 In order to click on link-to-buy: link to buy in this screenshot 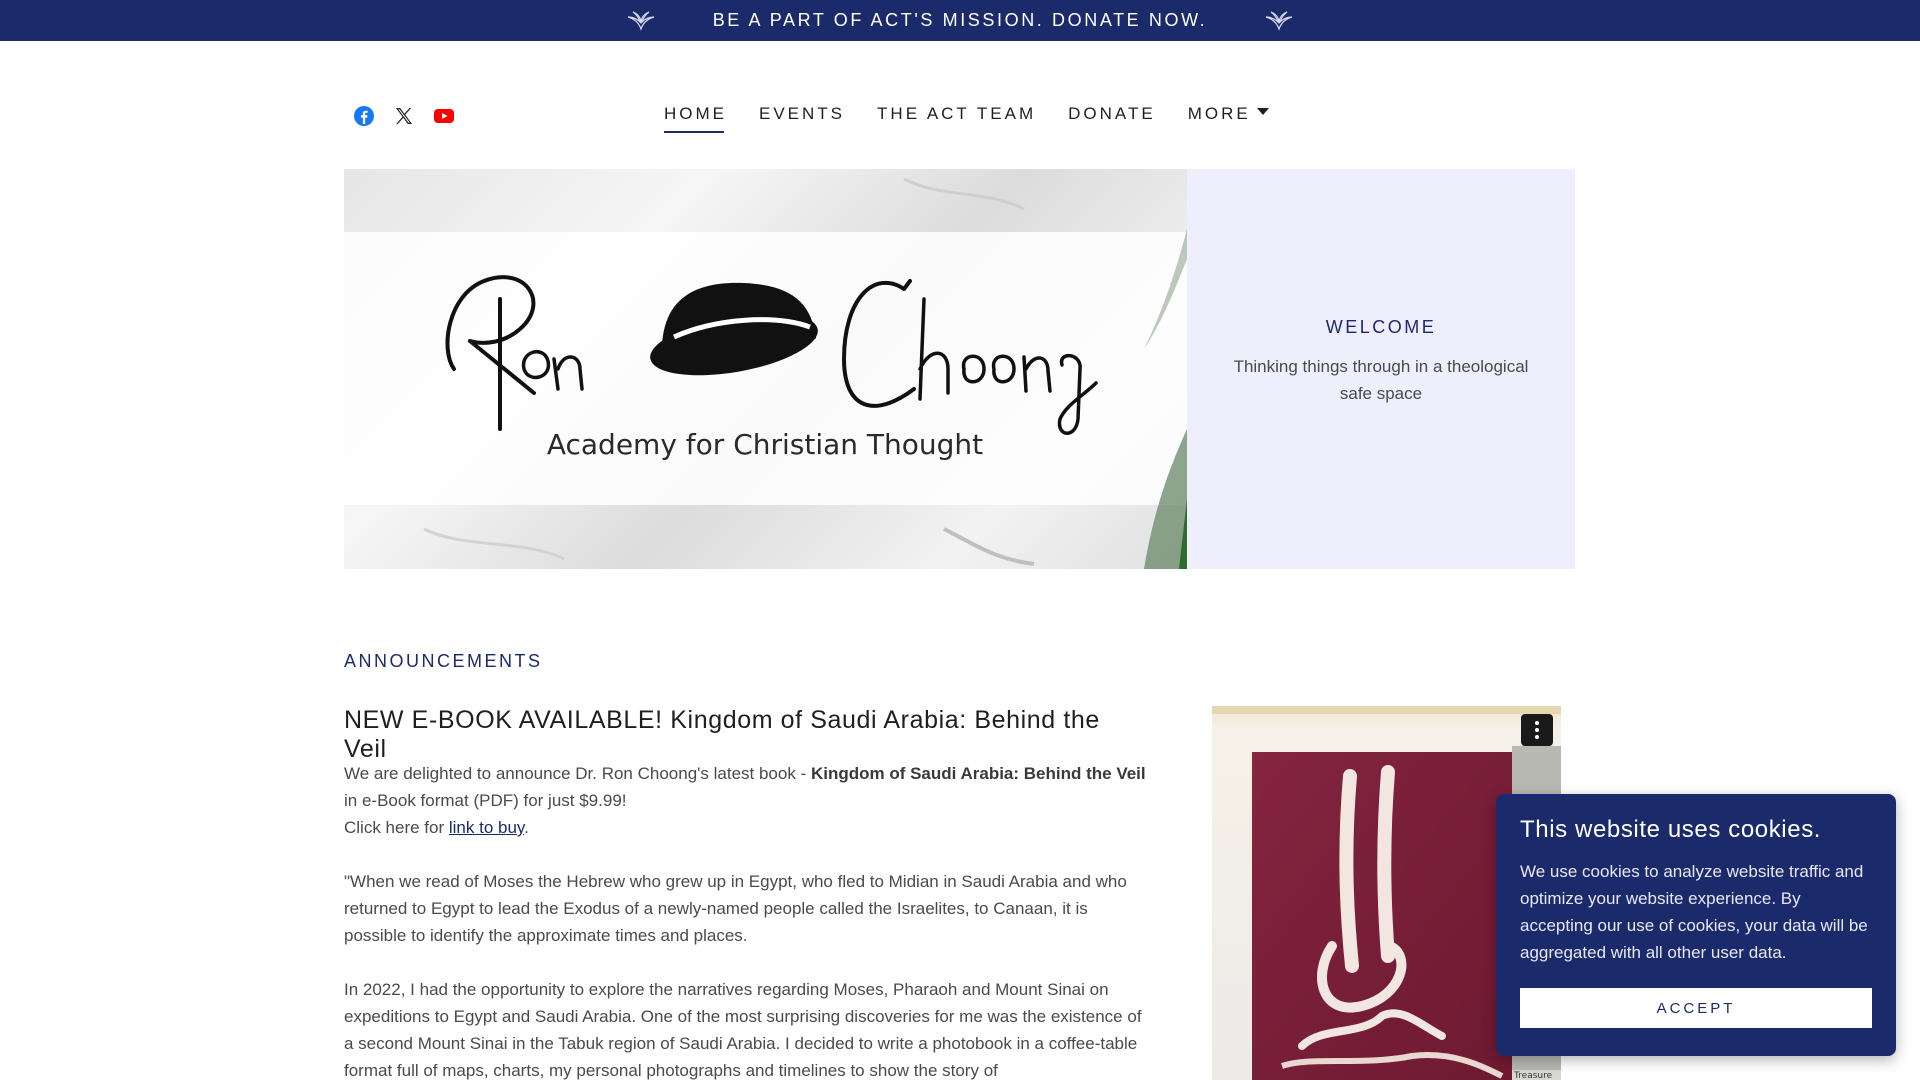, I will do `click(486, 827)`.